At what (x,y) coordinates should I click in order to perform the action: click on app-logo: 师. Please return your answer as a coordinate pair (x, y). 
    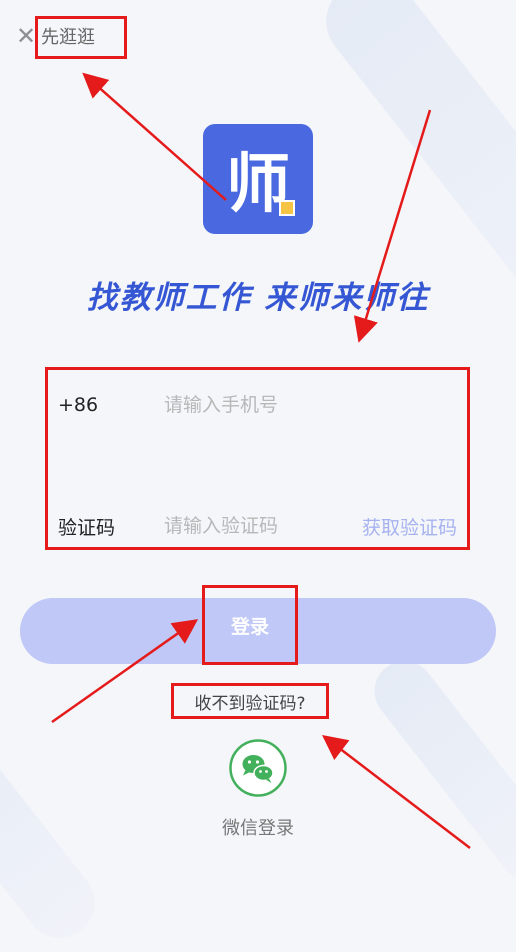
    Looking at the image, I should click on (258, 179).